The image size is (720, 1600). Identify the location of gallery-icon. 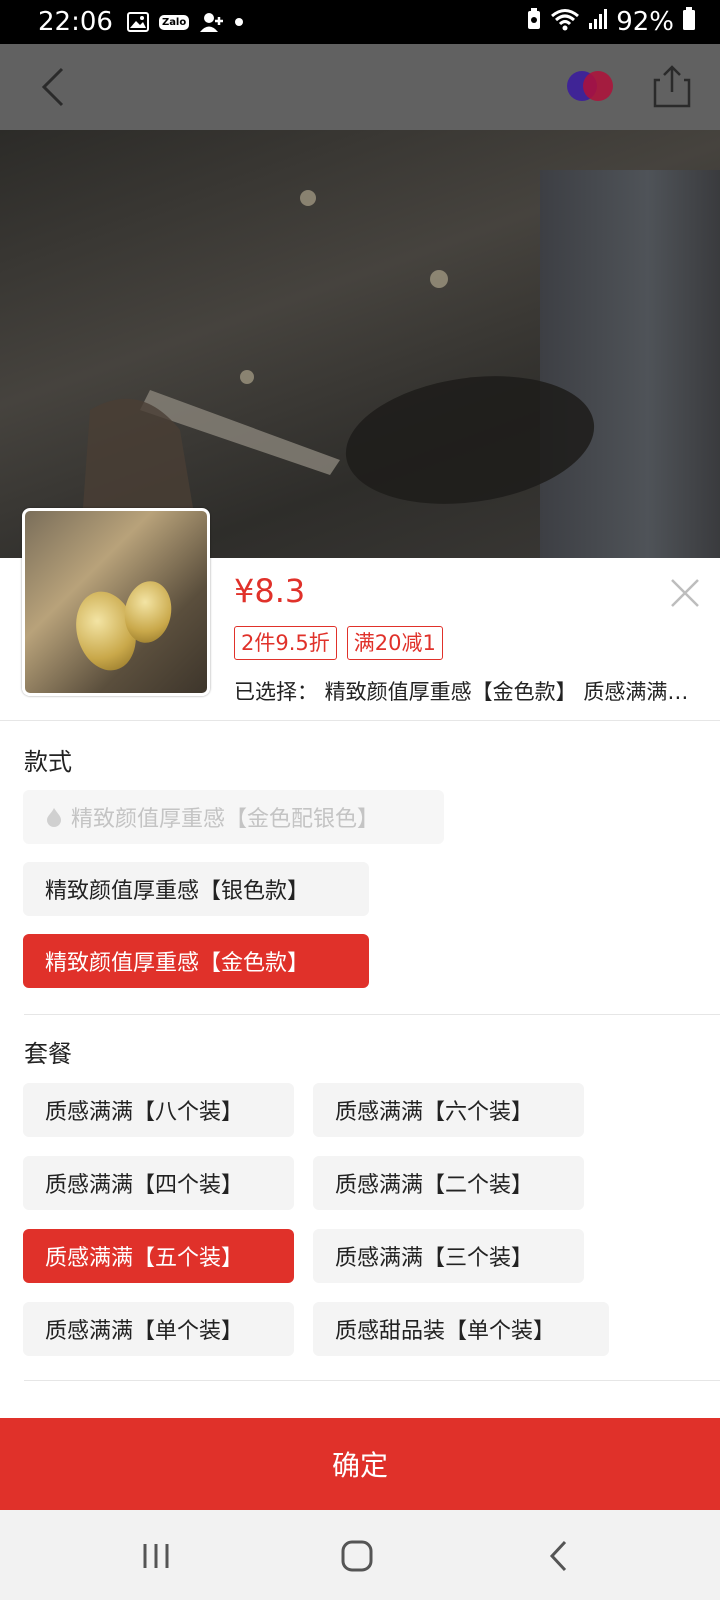
(137, 22).